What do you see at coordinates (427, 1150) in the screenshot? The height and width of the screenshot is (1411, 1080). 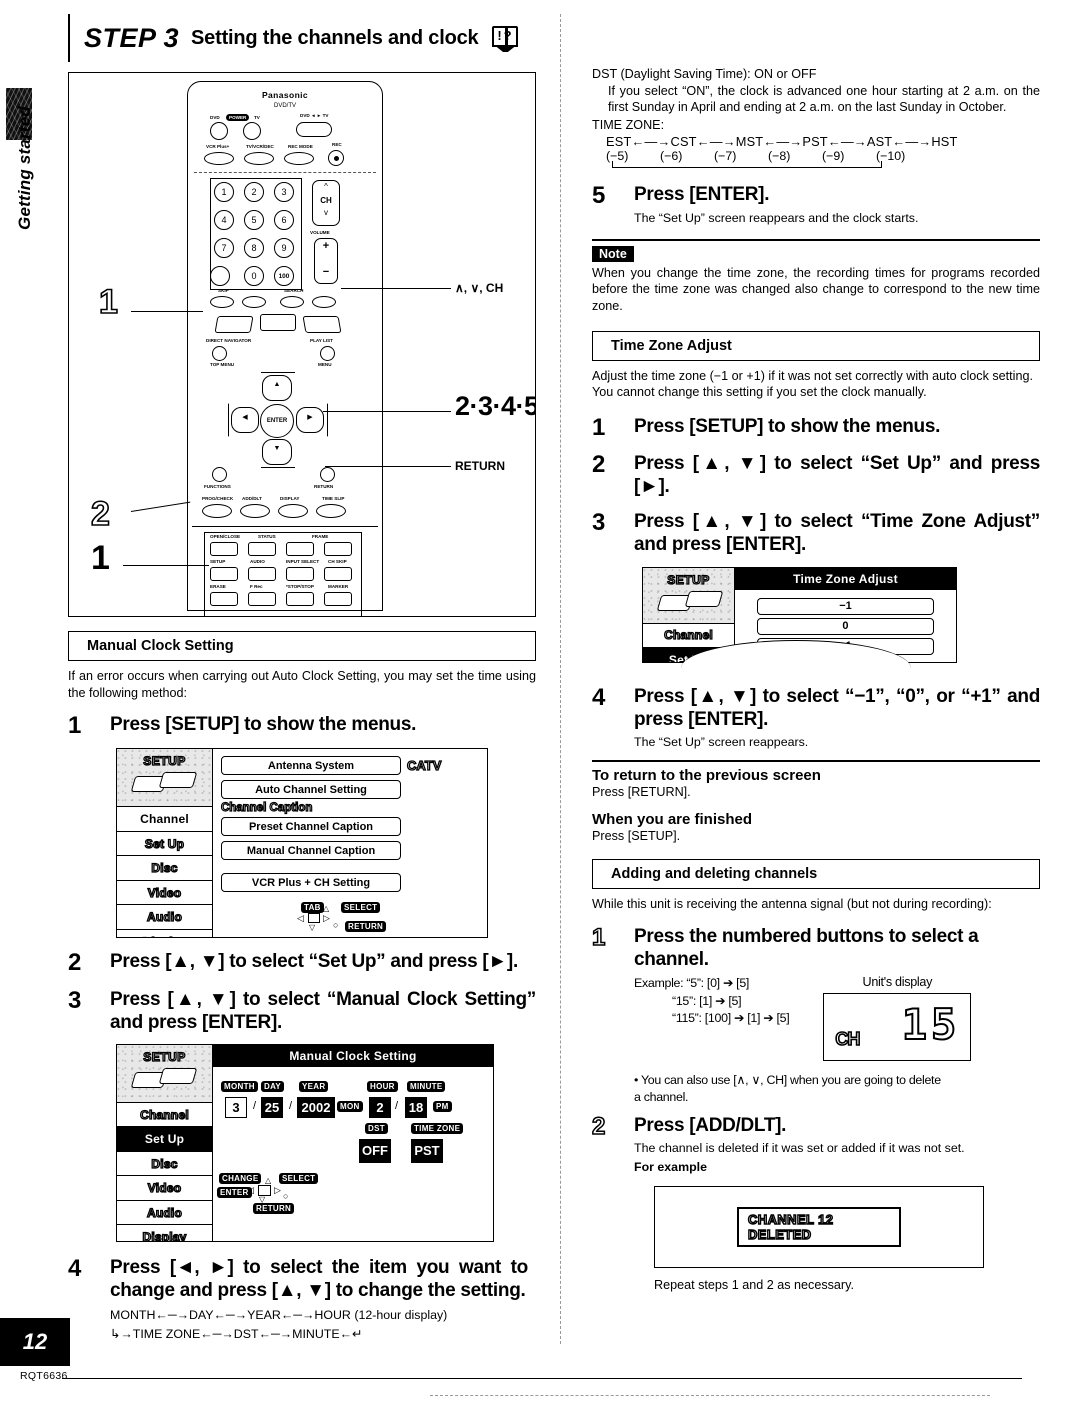 I see `value-time-zone: PST` at bounding box center [427, 1150].